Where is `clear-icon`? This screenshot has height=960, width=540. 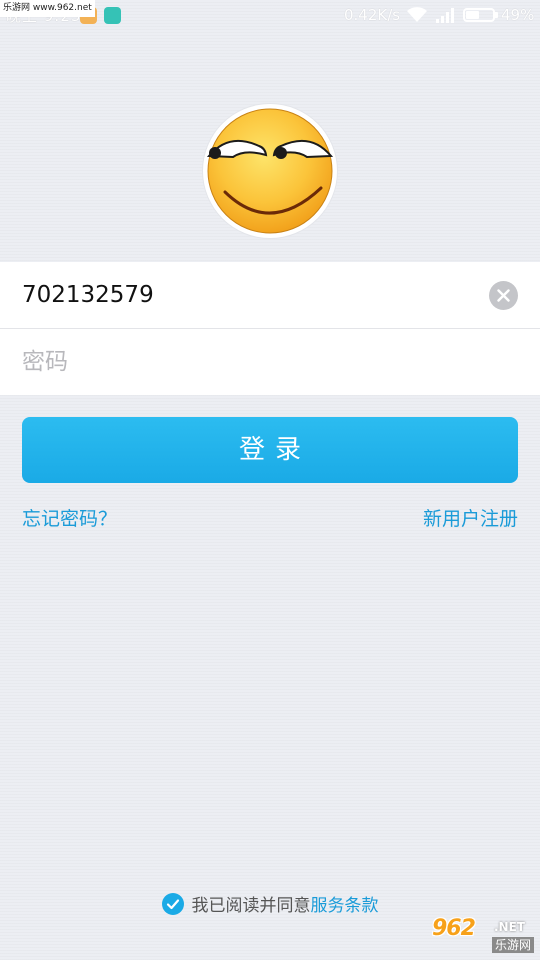
clear-icon is located at coordinates (503, 295).